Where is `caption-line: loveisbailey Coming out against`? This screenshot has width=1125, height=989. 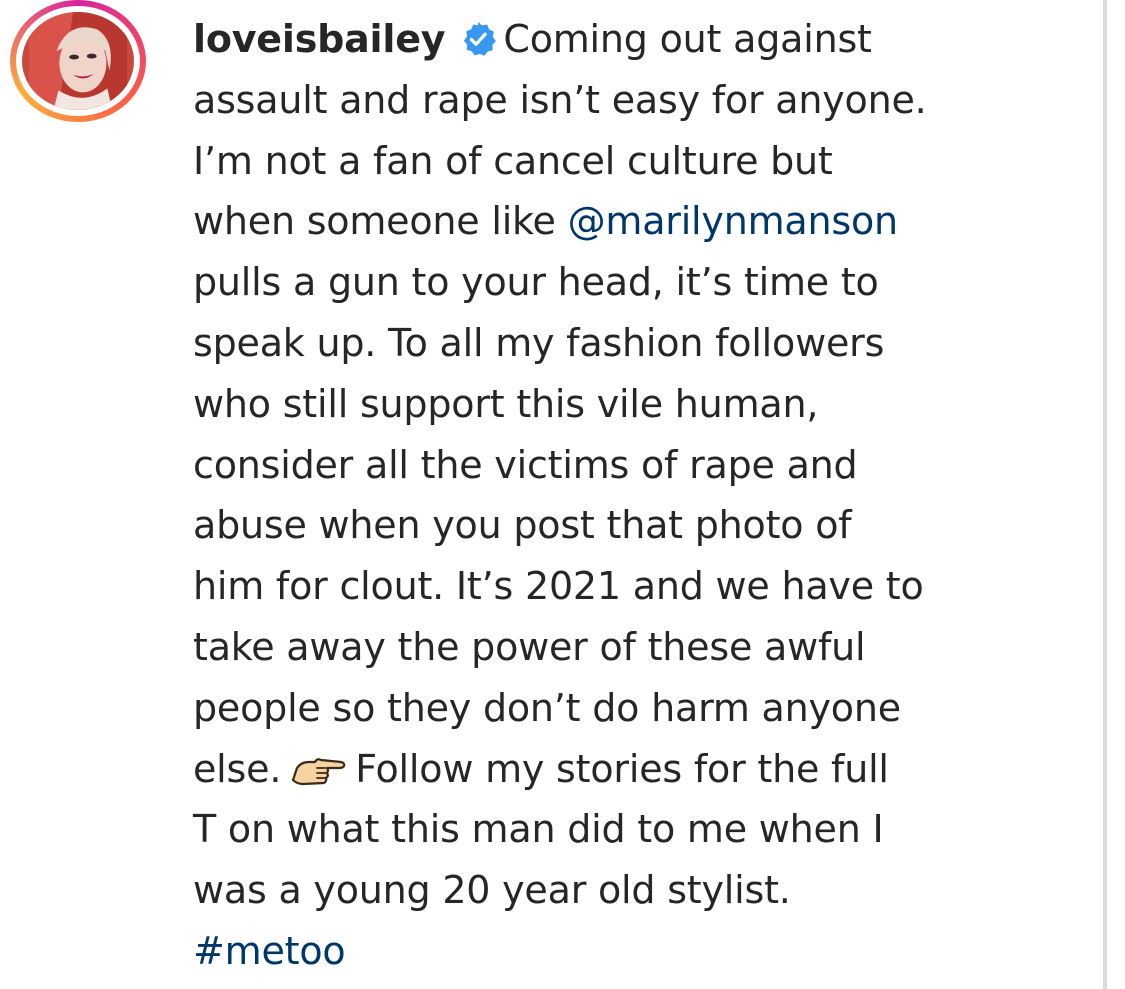 caption-line: loveisbailey Coming out against is located at coordinates (643, 39).